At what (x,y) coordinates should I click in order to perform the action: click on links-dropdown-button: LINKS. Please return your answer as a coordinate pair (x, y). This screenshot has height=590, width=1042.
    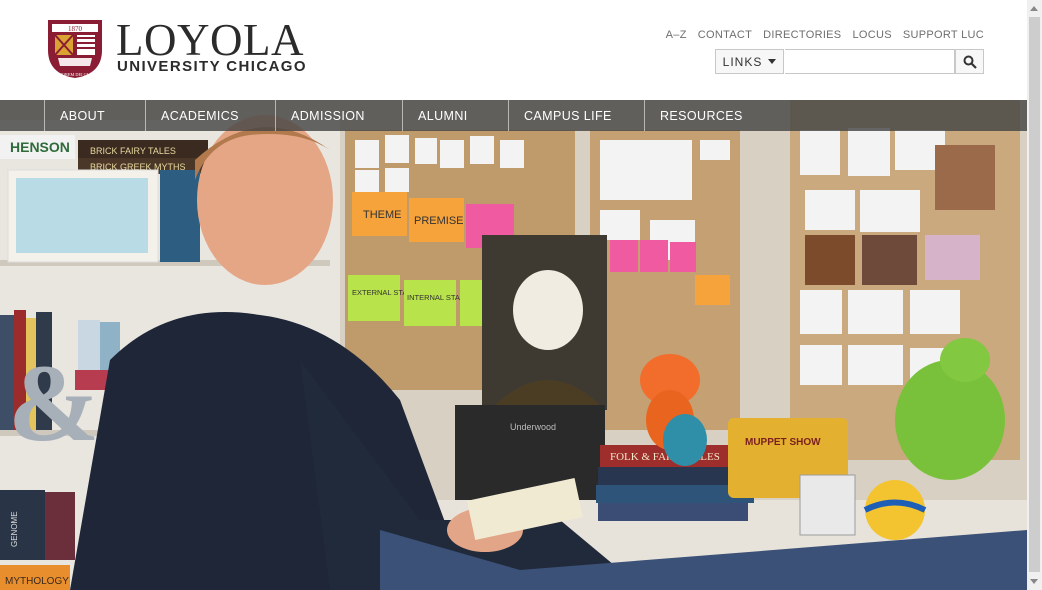
    Looking at the image, I should click on (749, 61).